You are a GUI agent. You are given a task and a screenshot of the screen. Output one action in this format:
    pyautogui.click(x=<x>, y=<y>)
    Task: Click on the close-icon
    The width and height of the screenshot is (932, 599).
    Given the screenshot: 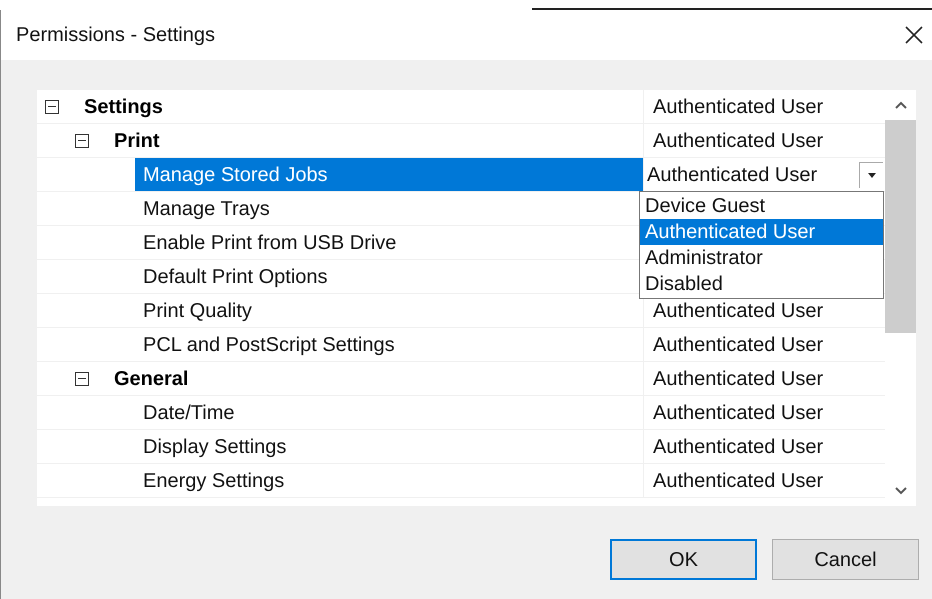 What is the action you would take?
    pyautogui.click(x=914, y=35)
    